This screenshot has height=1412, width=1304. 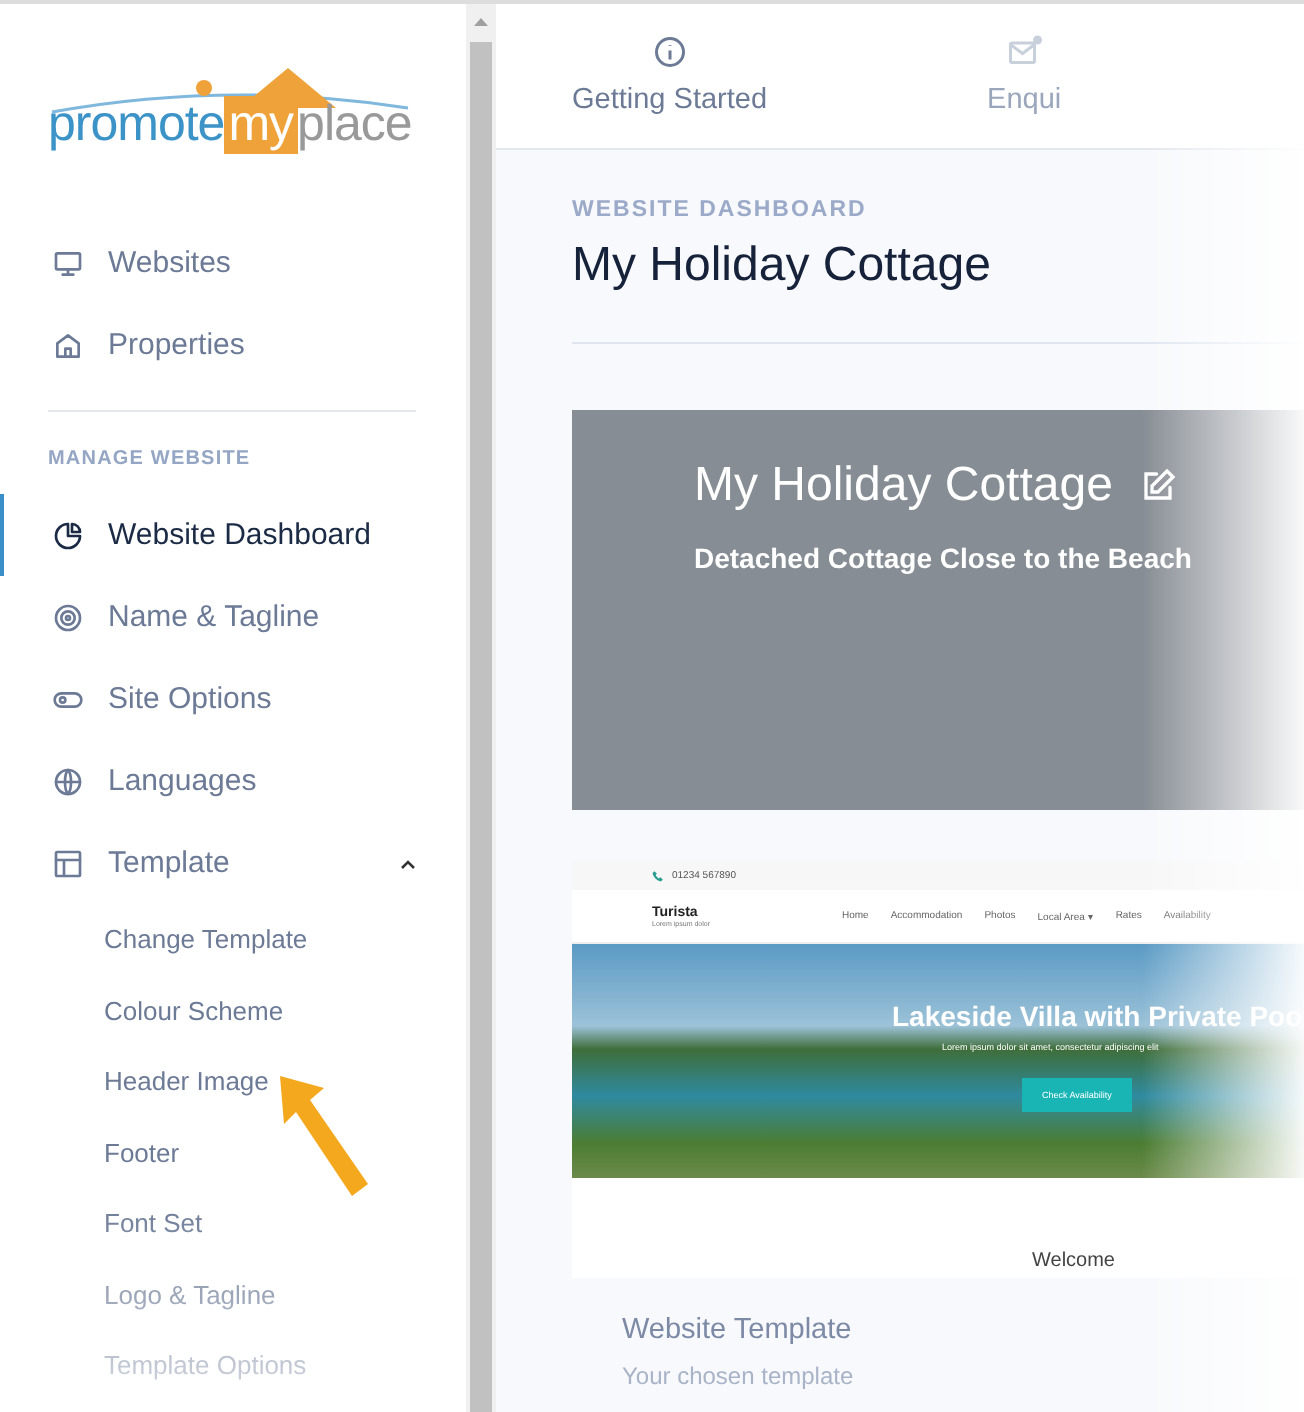 I want to click on banner-title: My Holiday Cottage, so click(x=903, y=486).